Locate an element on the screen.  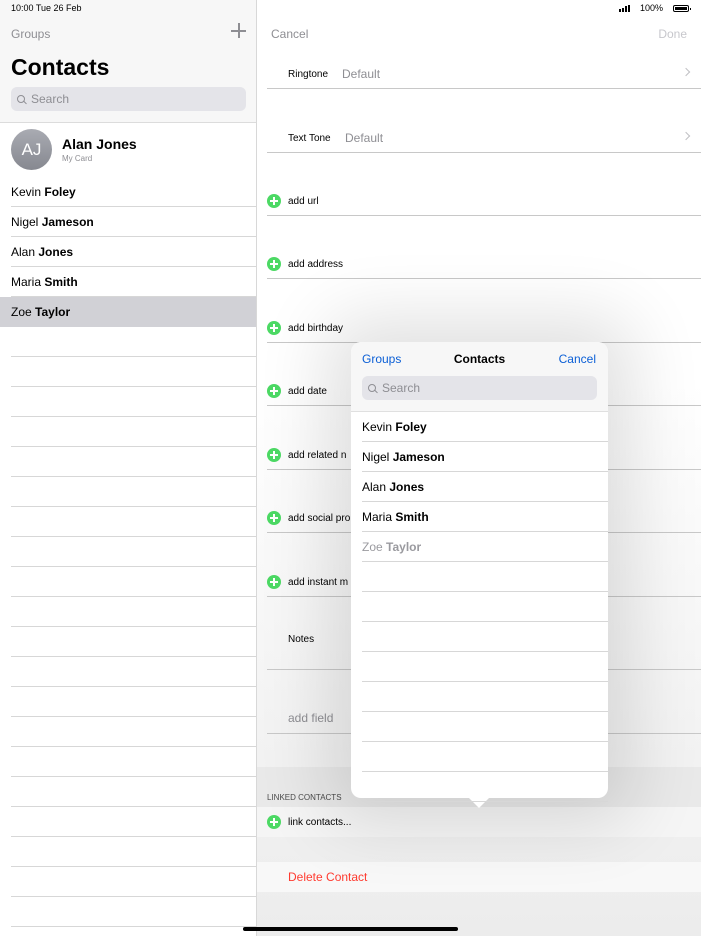
delete-contact-row: Delete Contact is located at coordinates (479, 877).